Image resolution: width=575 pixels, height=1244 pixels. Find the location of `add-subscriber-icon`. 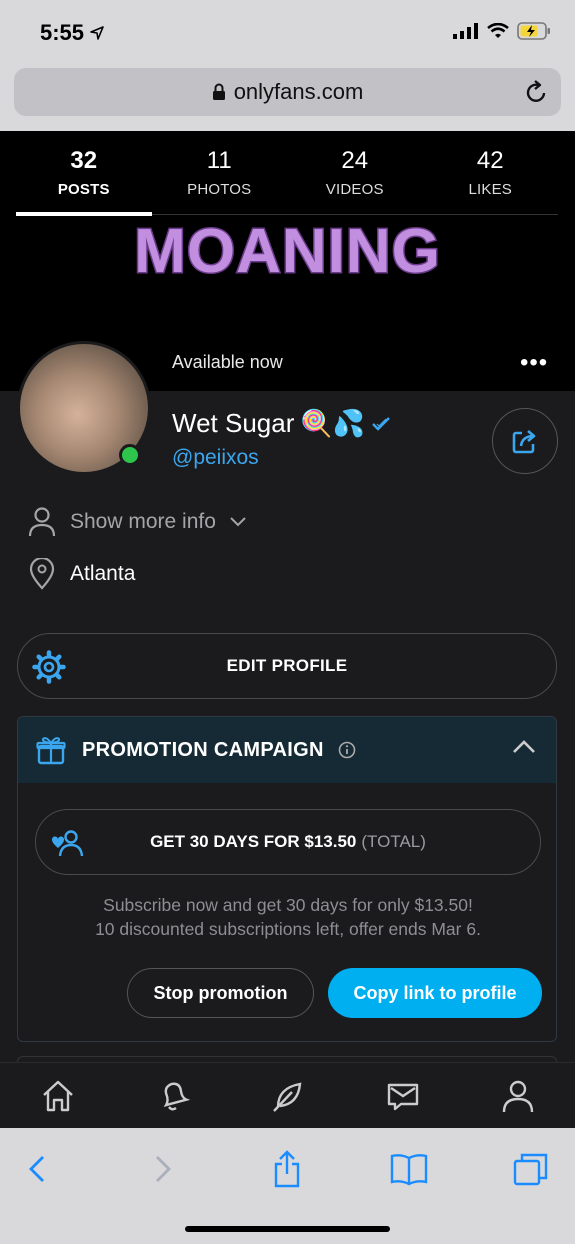

add-subscriber-icon is located at coordinates (67, 843).